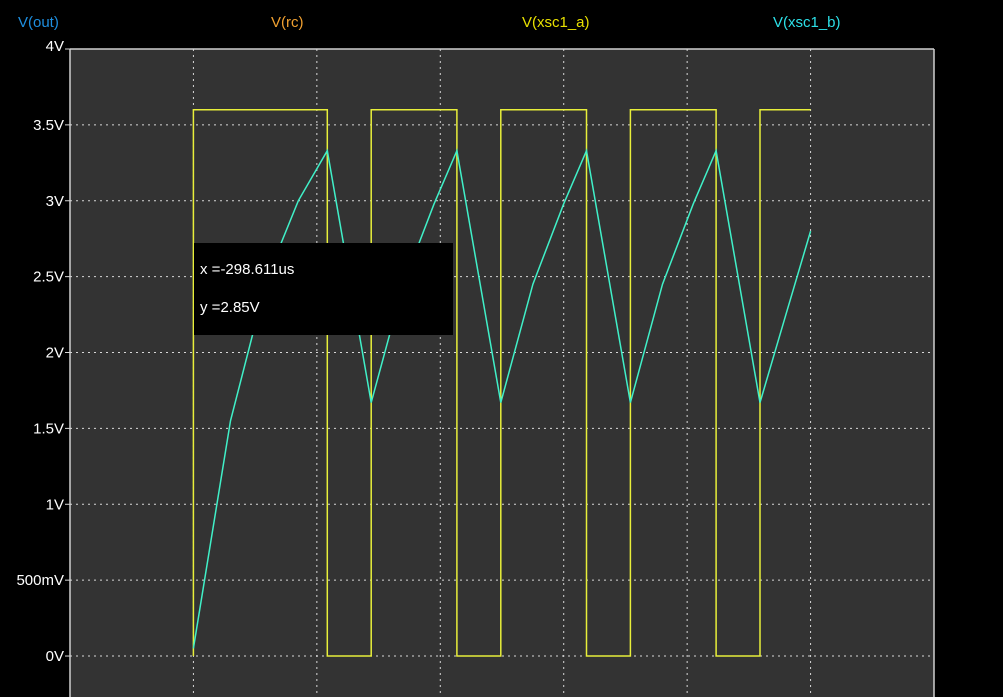  I want to click on y-tick-label: 1.5V, so click(48, 428).